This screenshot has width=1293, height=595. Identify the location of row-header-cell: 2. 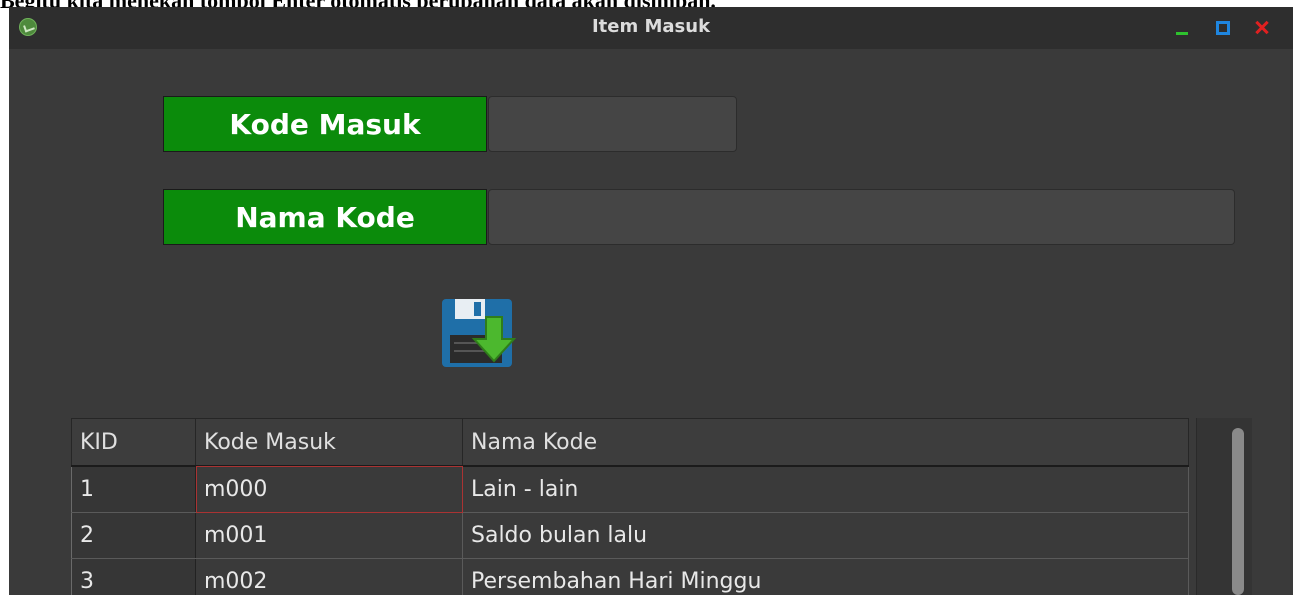
(133, 535).